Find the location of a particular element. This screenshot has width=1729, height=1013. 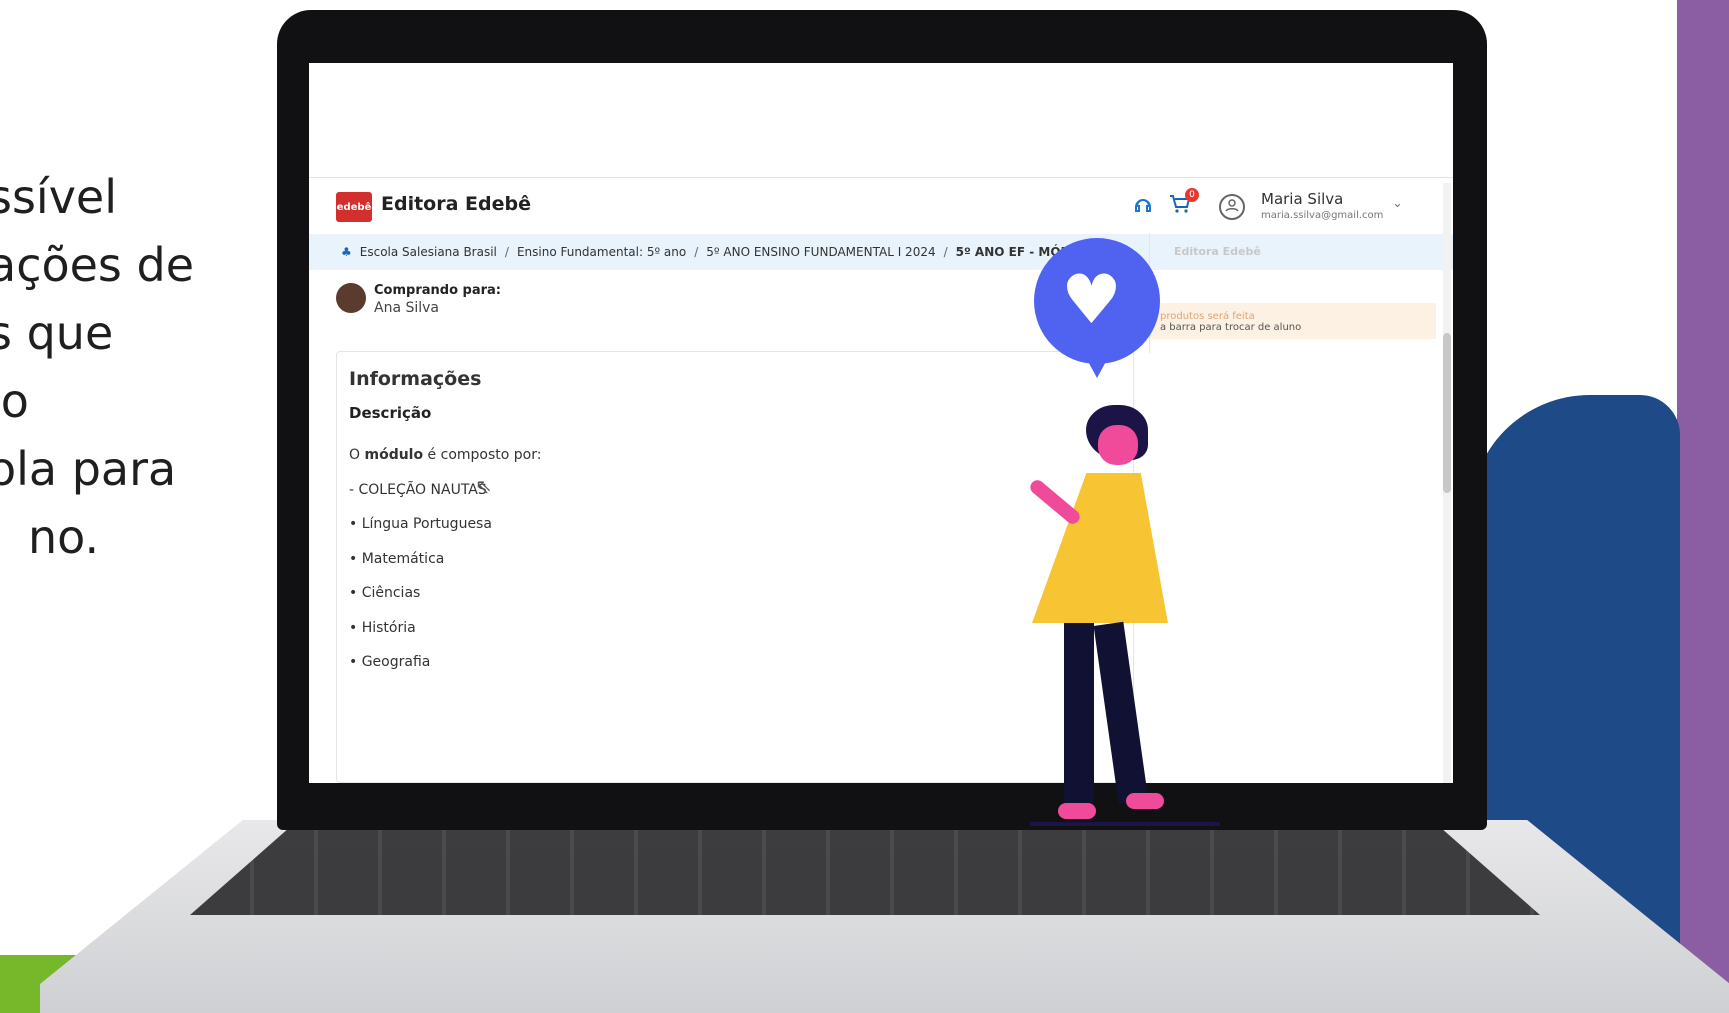

side-caption-line: no. is located at coordinates (64, 537).